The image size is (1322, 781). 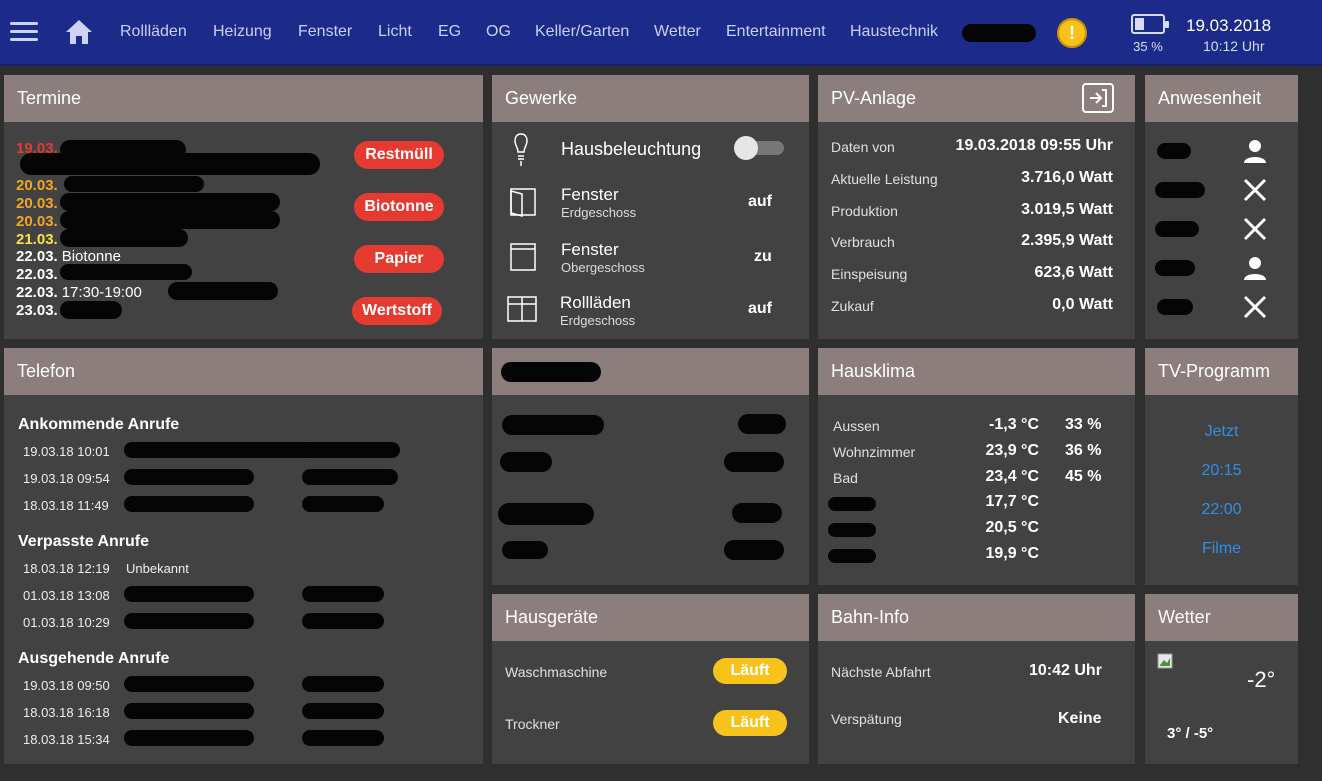 What do you see at coordinates (243, 98) in the screenshot?
I see `panel-title: Termine` at bounding box center [243, 98].